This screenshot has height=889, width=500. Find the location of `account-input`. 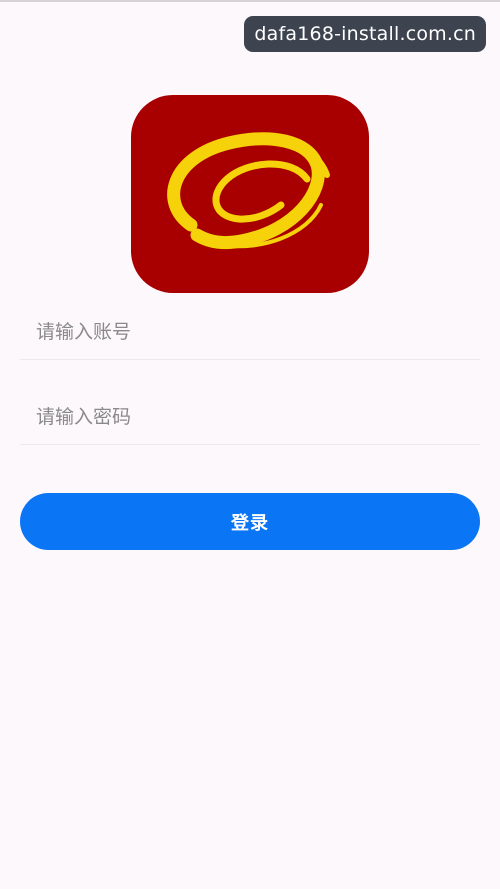

account-input is located at coordinates (250, 332).